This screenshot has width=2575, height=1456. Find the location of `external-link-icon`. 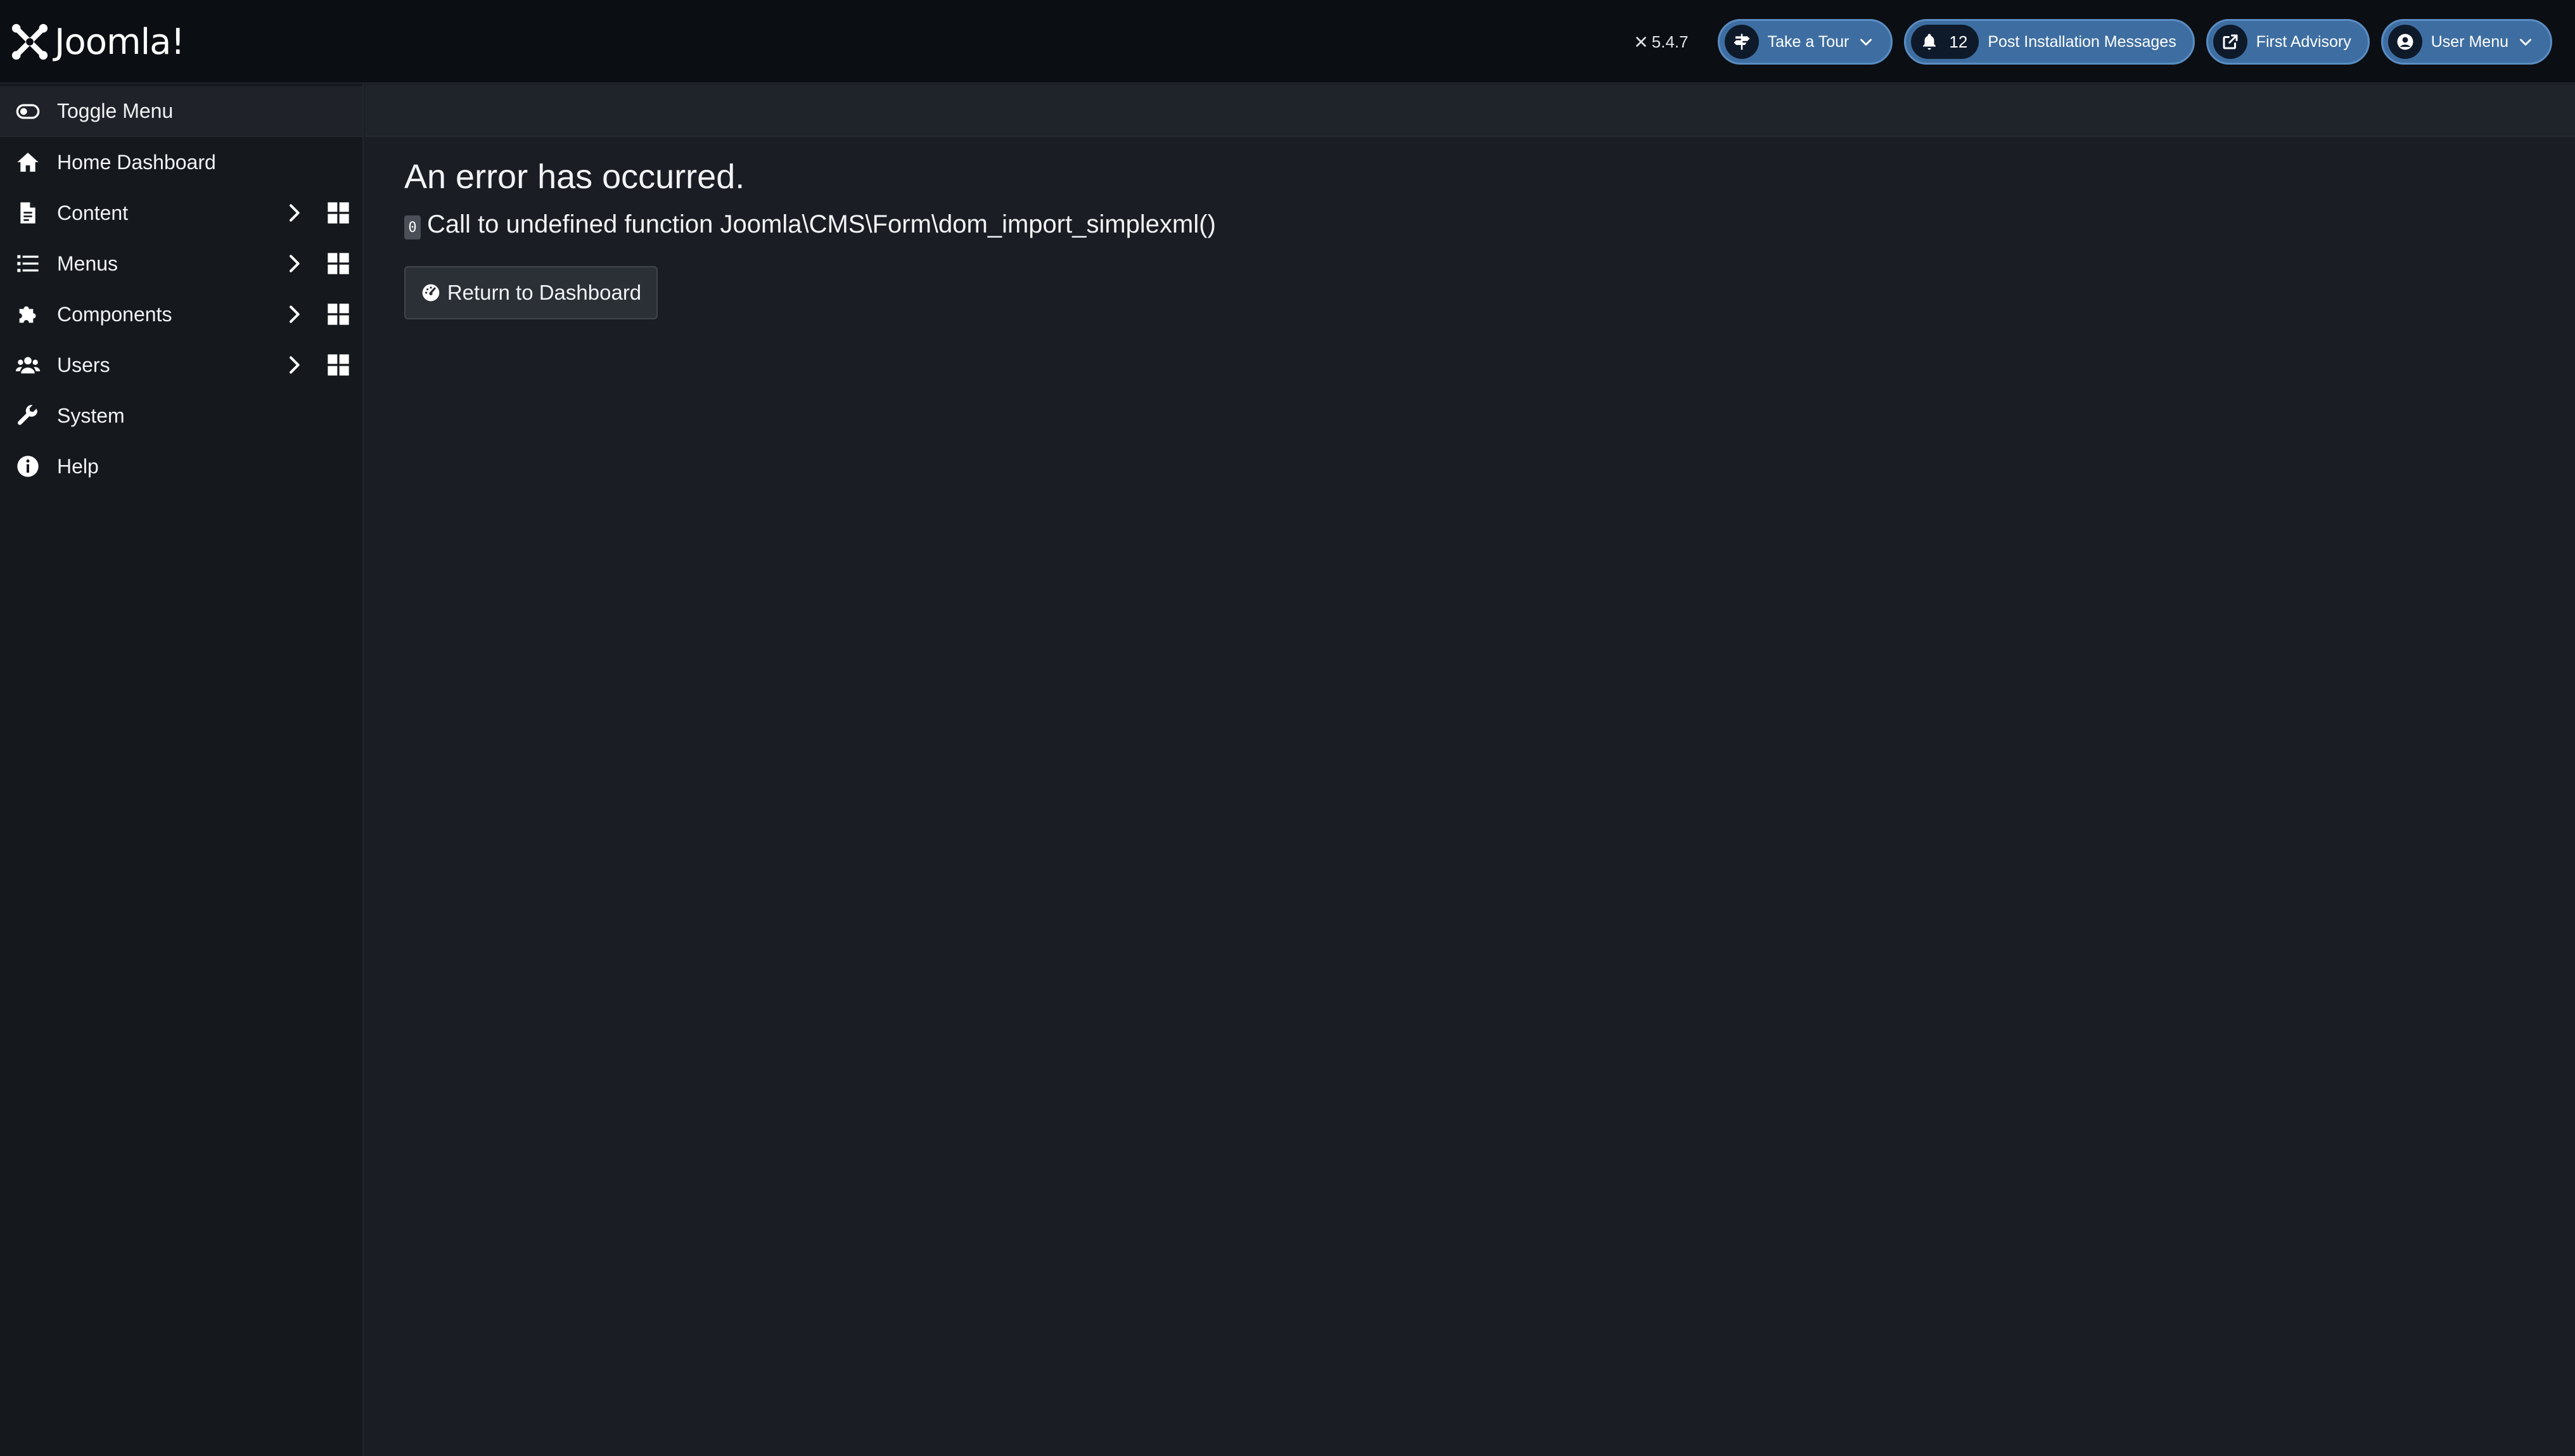

external-link-icon is located at coordinates (2230, 42).